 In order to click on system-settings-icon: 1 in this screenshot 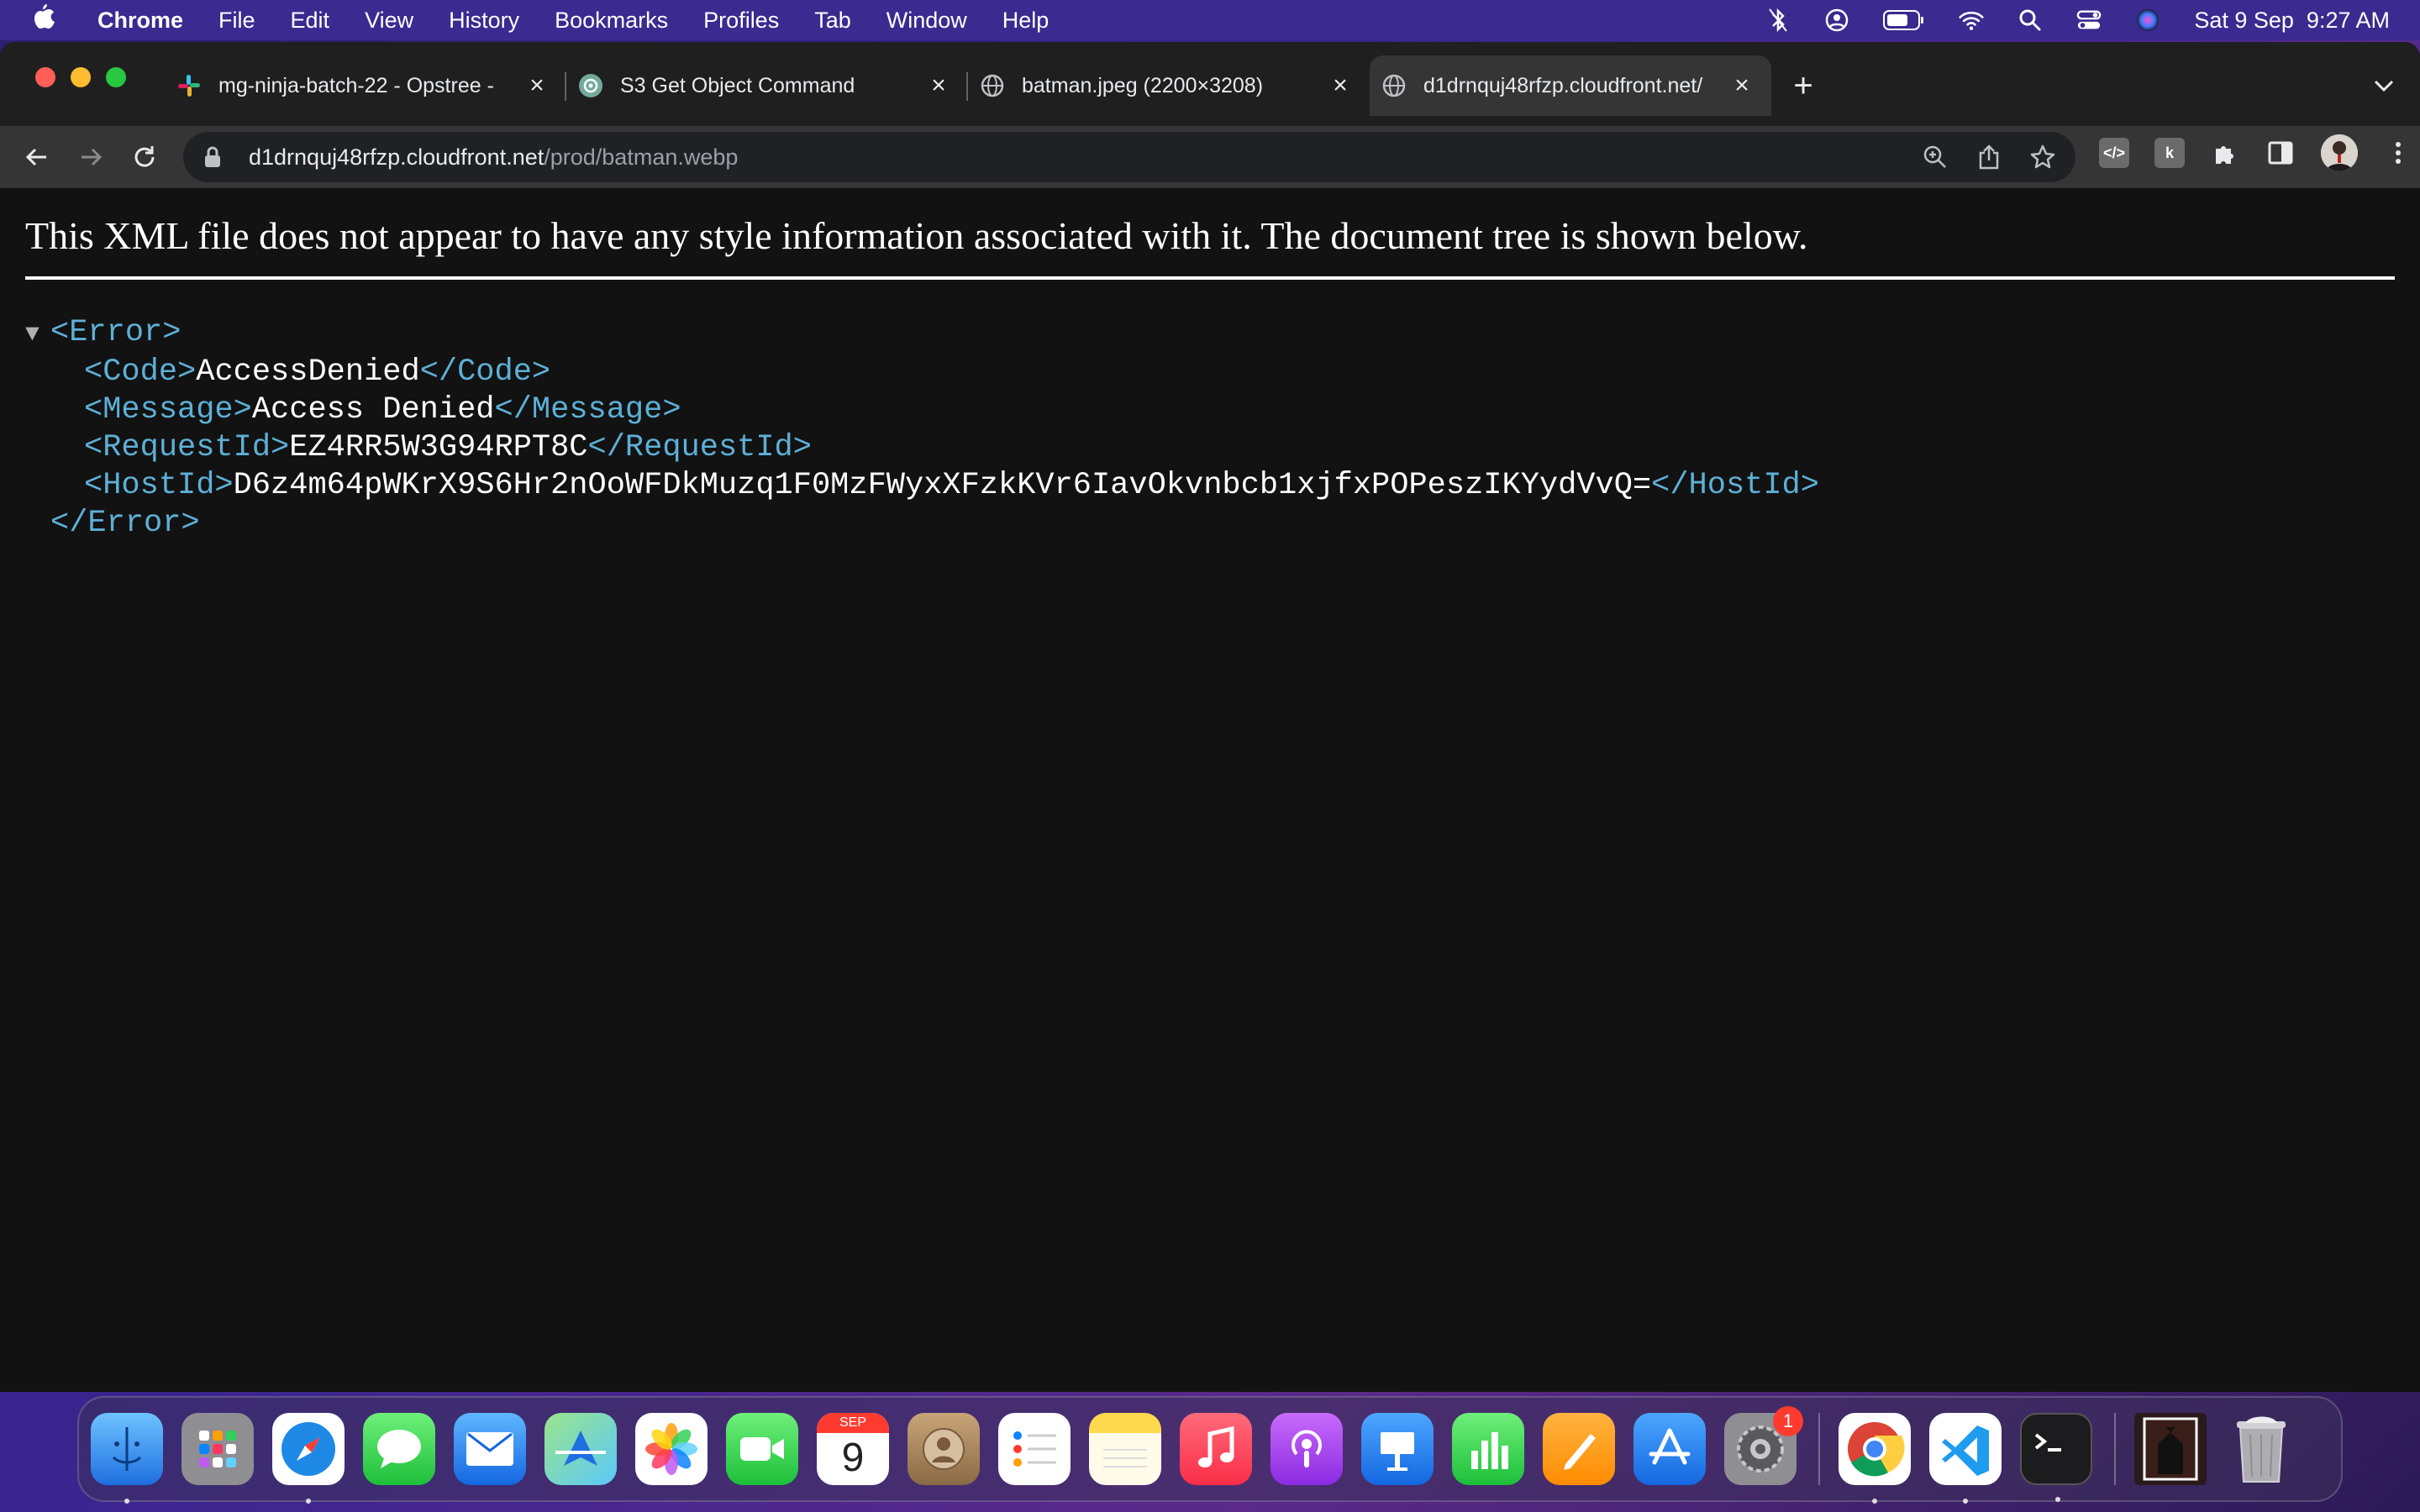, I will do `click(1763, 1445)`.